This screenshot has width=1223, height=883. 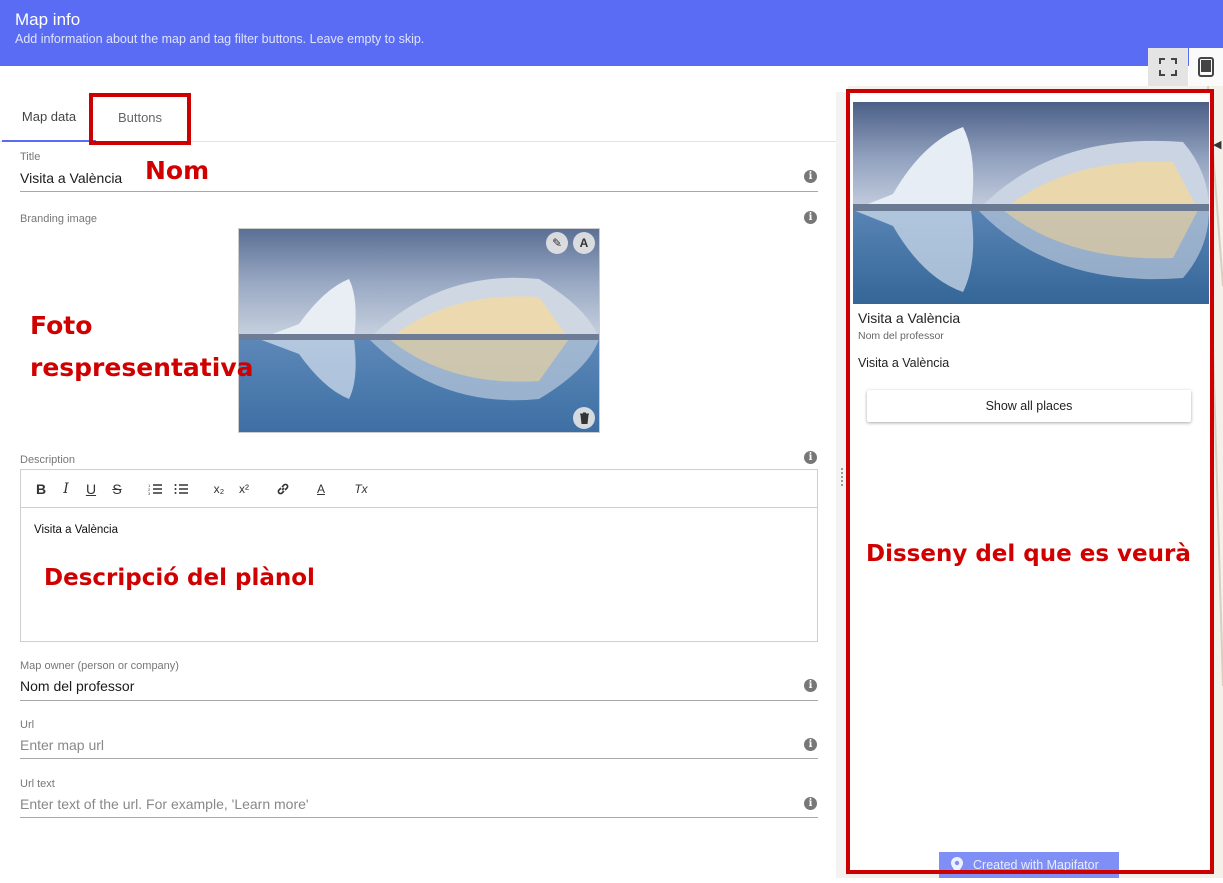 I want to click on alt-text-icon: A, so click(x=584, y=243).